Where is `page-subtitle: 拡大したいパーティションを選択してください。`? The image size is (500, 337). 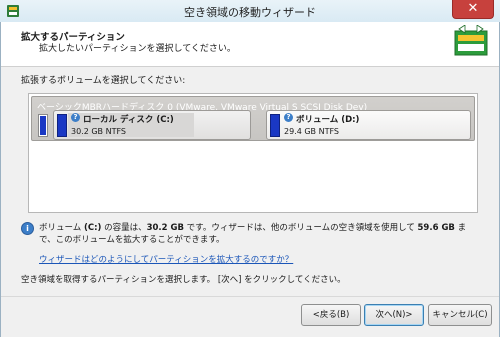 page-subtitle: 拡大したいパーティションを選択してください。 is located at coordinates (137, 49).